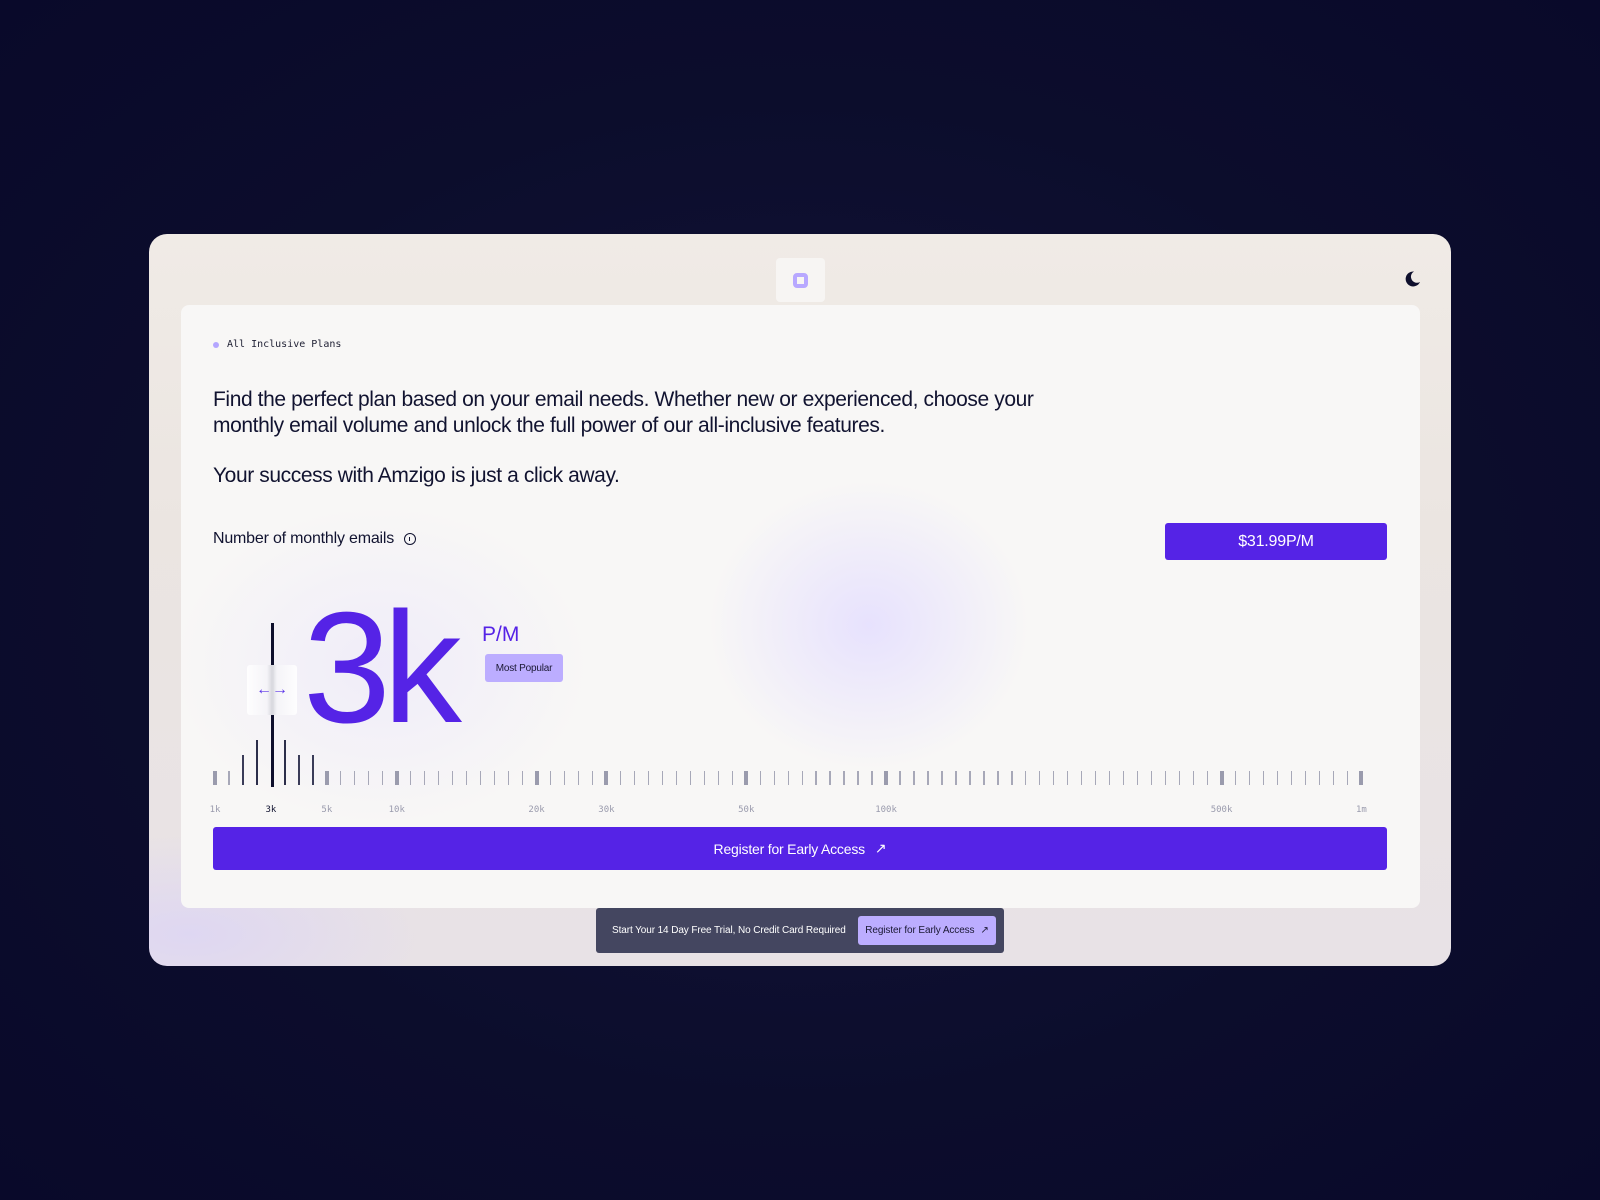 The width and height of the screenshot is (1600, 1200). Describe the element at coordinates (1221, 810) in the screenshot. I see `slider-tick-label: 500k` at that location.